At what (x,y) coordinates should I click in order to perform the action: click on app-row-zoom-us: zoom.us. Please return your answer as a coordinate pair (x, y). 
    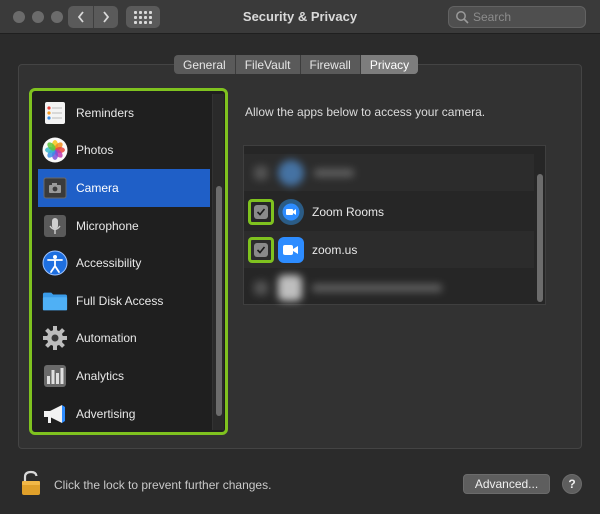
    Looking at the image, I should click on (389, 249).